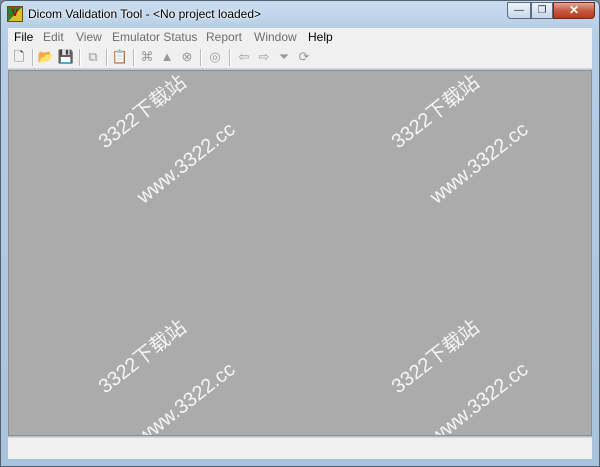 This screenshot has height=467, width=600. I want to click on status-bar, so click(300, 448).